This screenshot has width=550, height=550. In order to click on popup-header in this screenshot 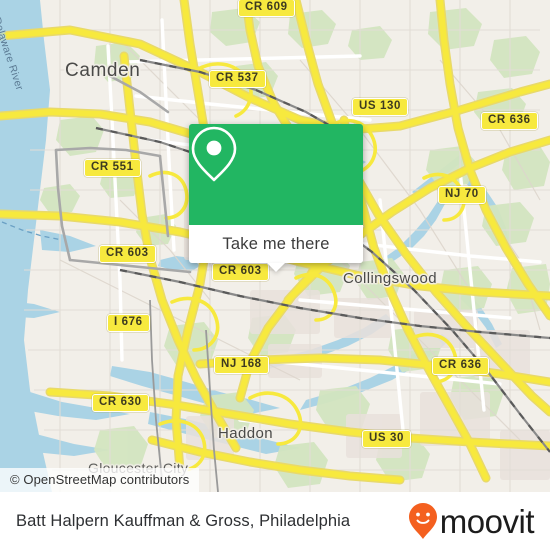, I will do `click(276, 174)`.